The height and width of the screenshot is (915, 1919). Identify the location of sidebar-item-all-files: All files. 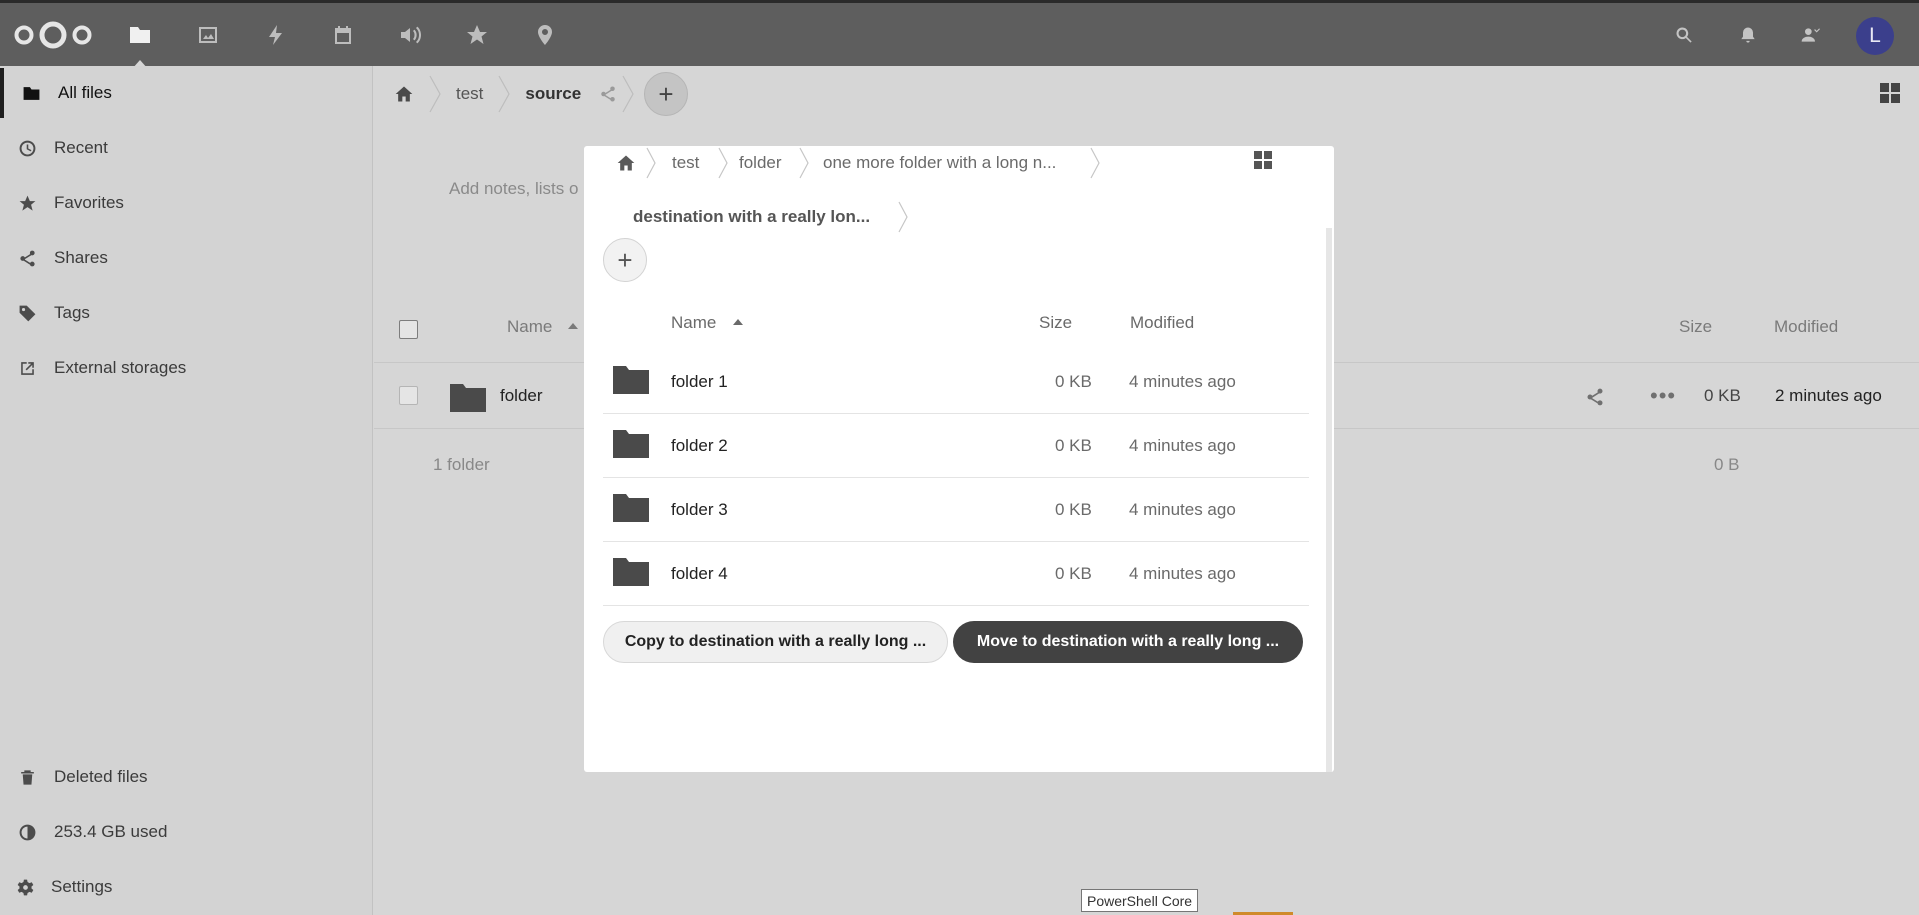
(186, 93).